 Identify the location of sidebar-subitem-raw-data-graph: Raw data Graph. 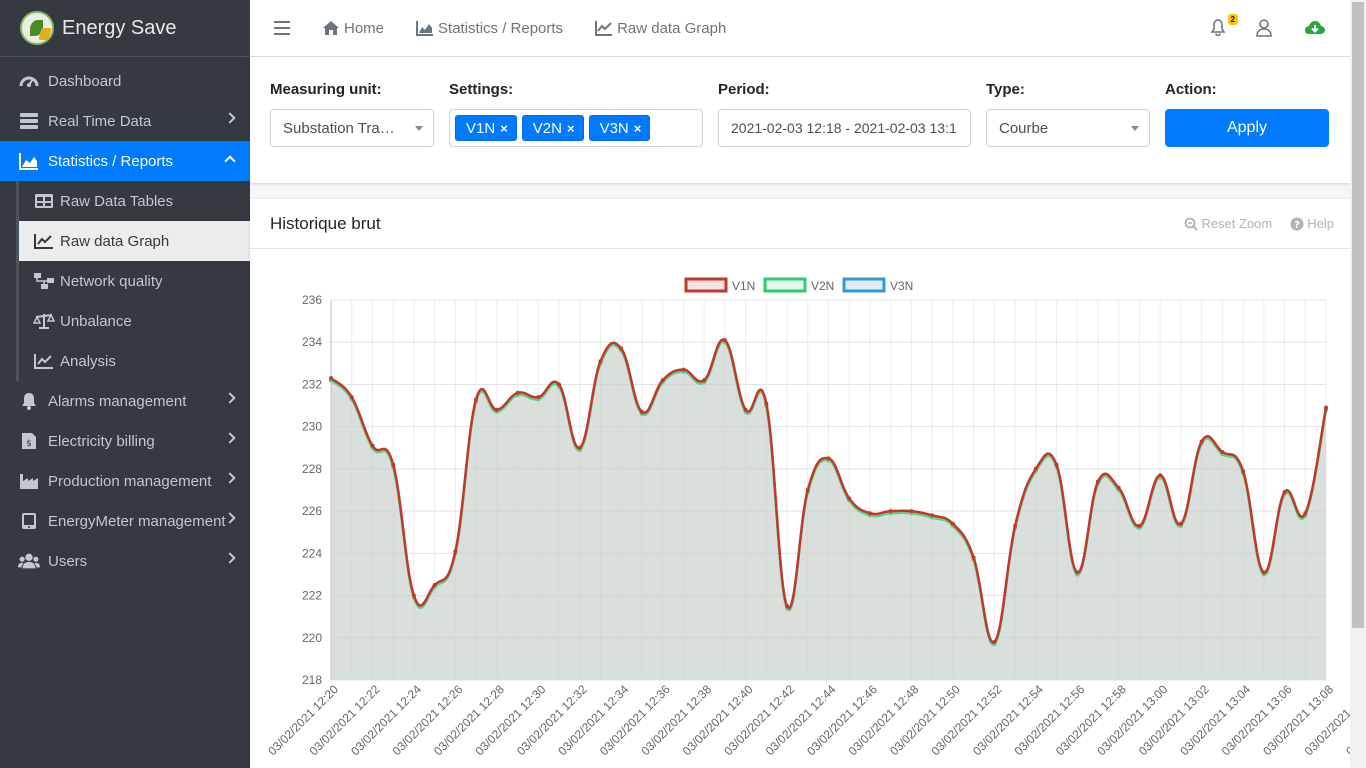
(134, 241).